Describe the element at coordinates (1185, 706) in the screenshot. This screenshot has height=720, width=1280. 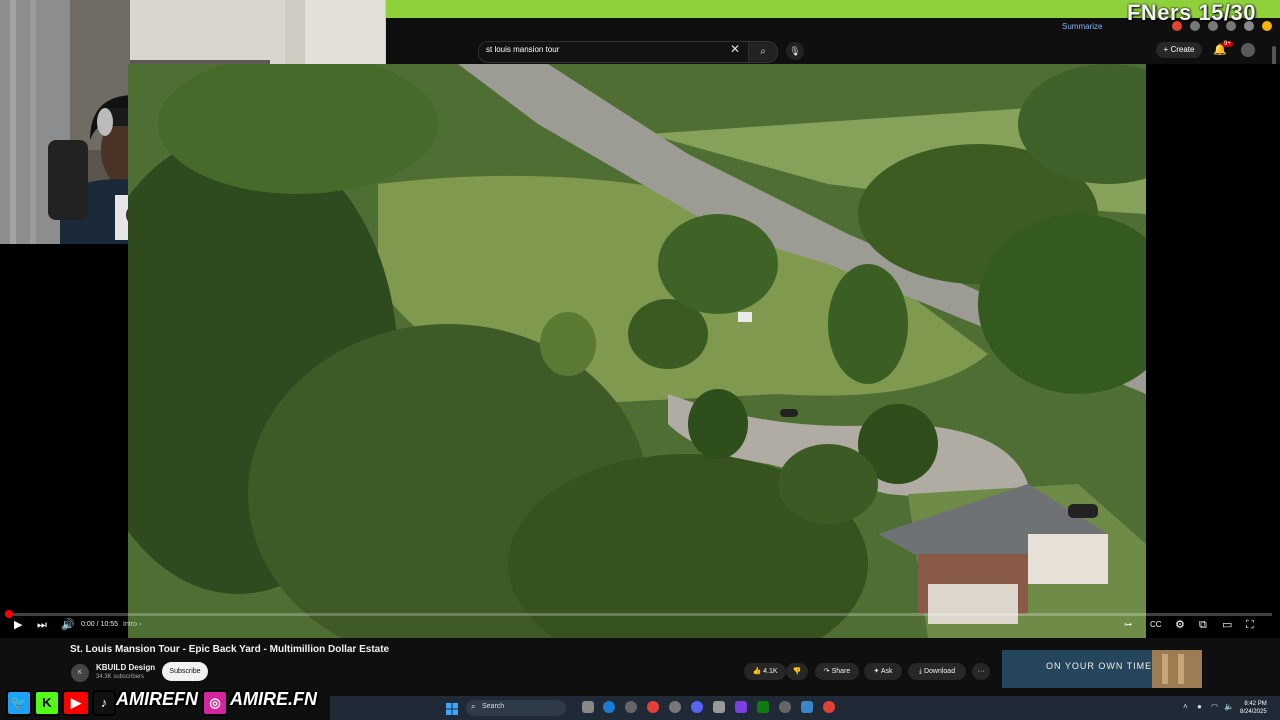
I see `tray-chevron-icon: ˄` at that location.